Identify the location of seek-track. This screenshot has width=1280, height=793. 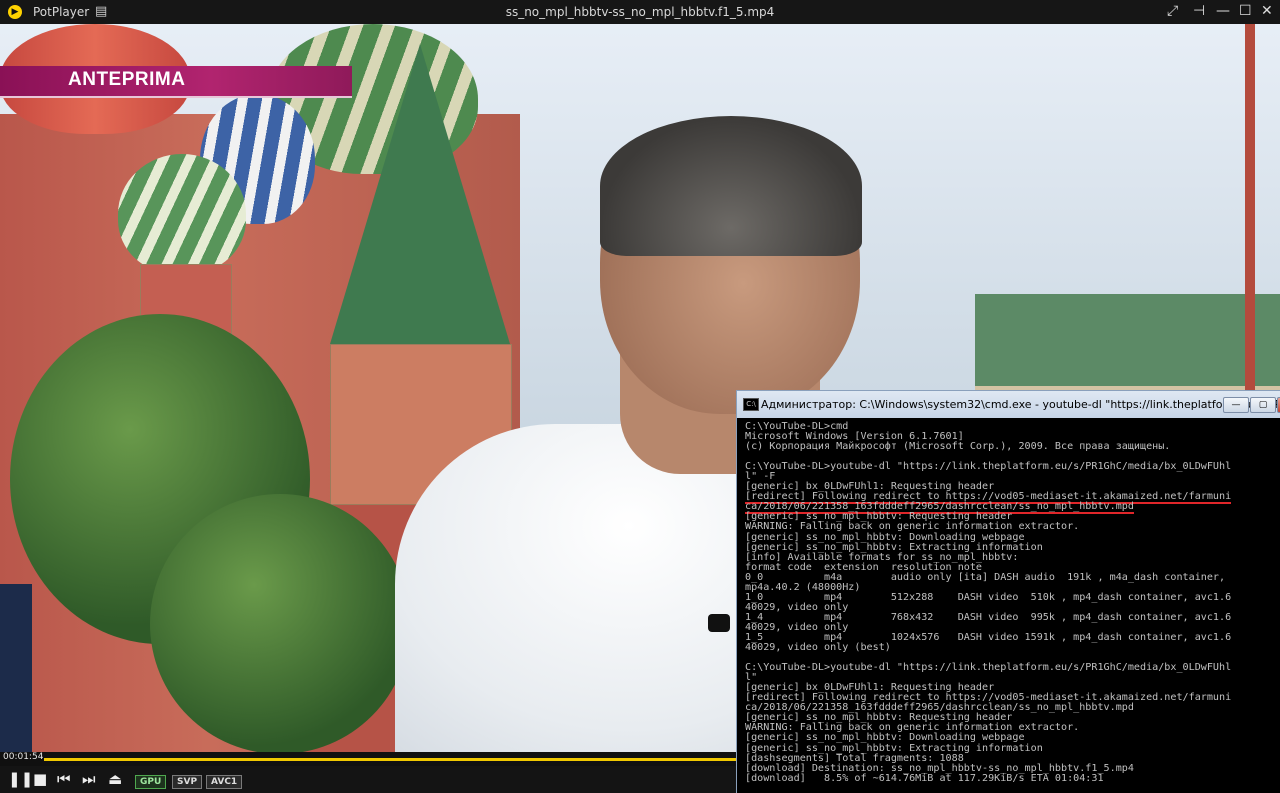
(390, 759).